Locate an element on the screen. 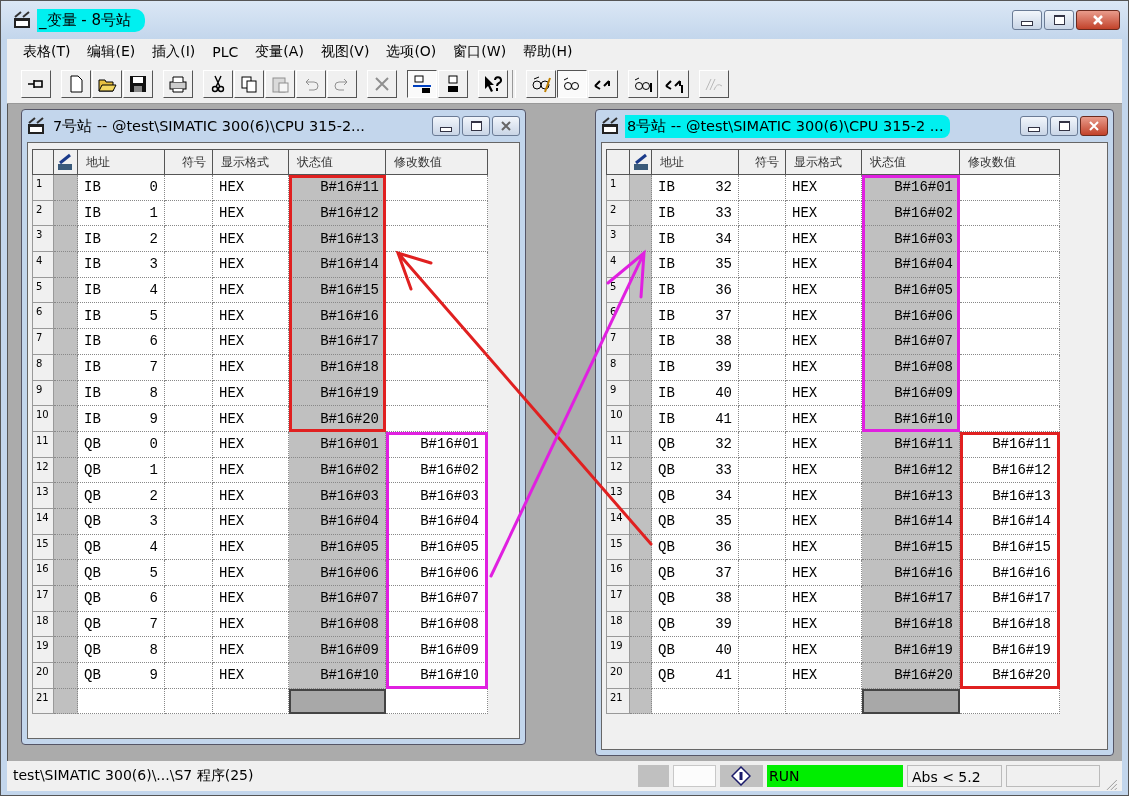  modify-value-cell: B#16#07 is located at coordinates (437, 599).